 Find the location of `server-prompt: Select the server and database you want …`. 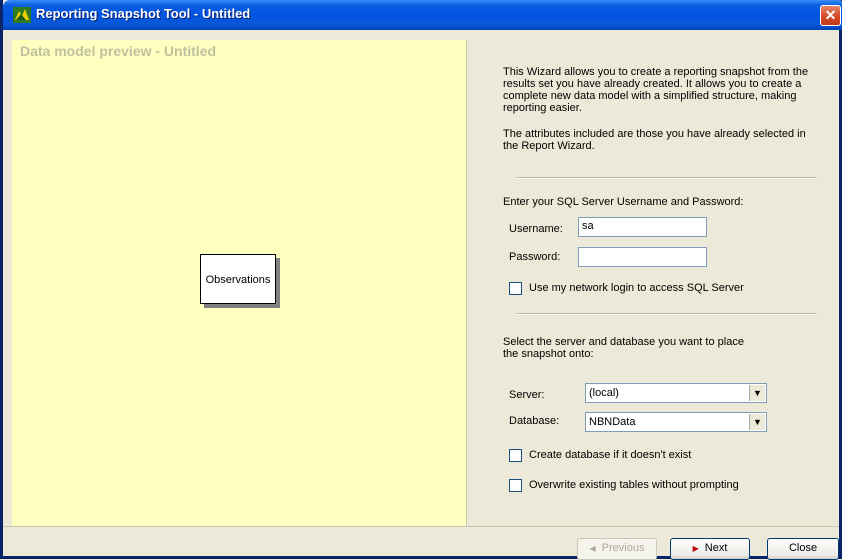

server-prompt: Select the server and database you want … is located at coordinates (623, 348).